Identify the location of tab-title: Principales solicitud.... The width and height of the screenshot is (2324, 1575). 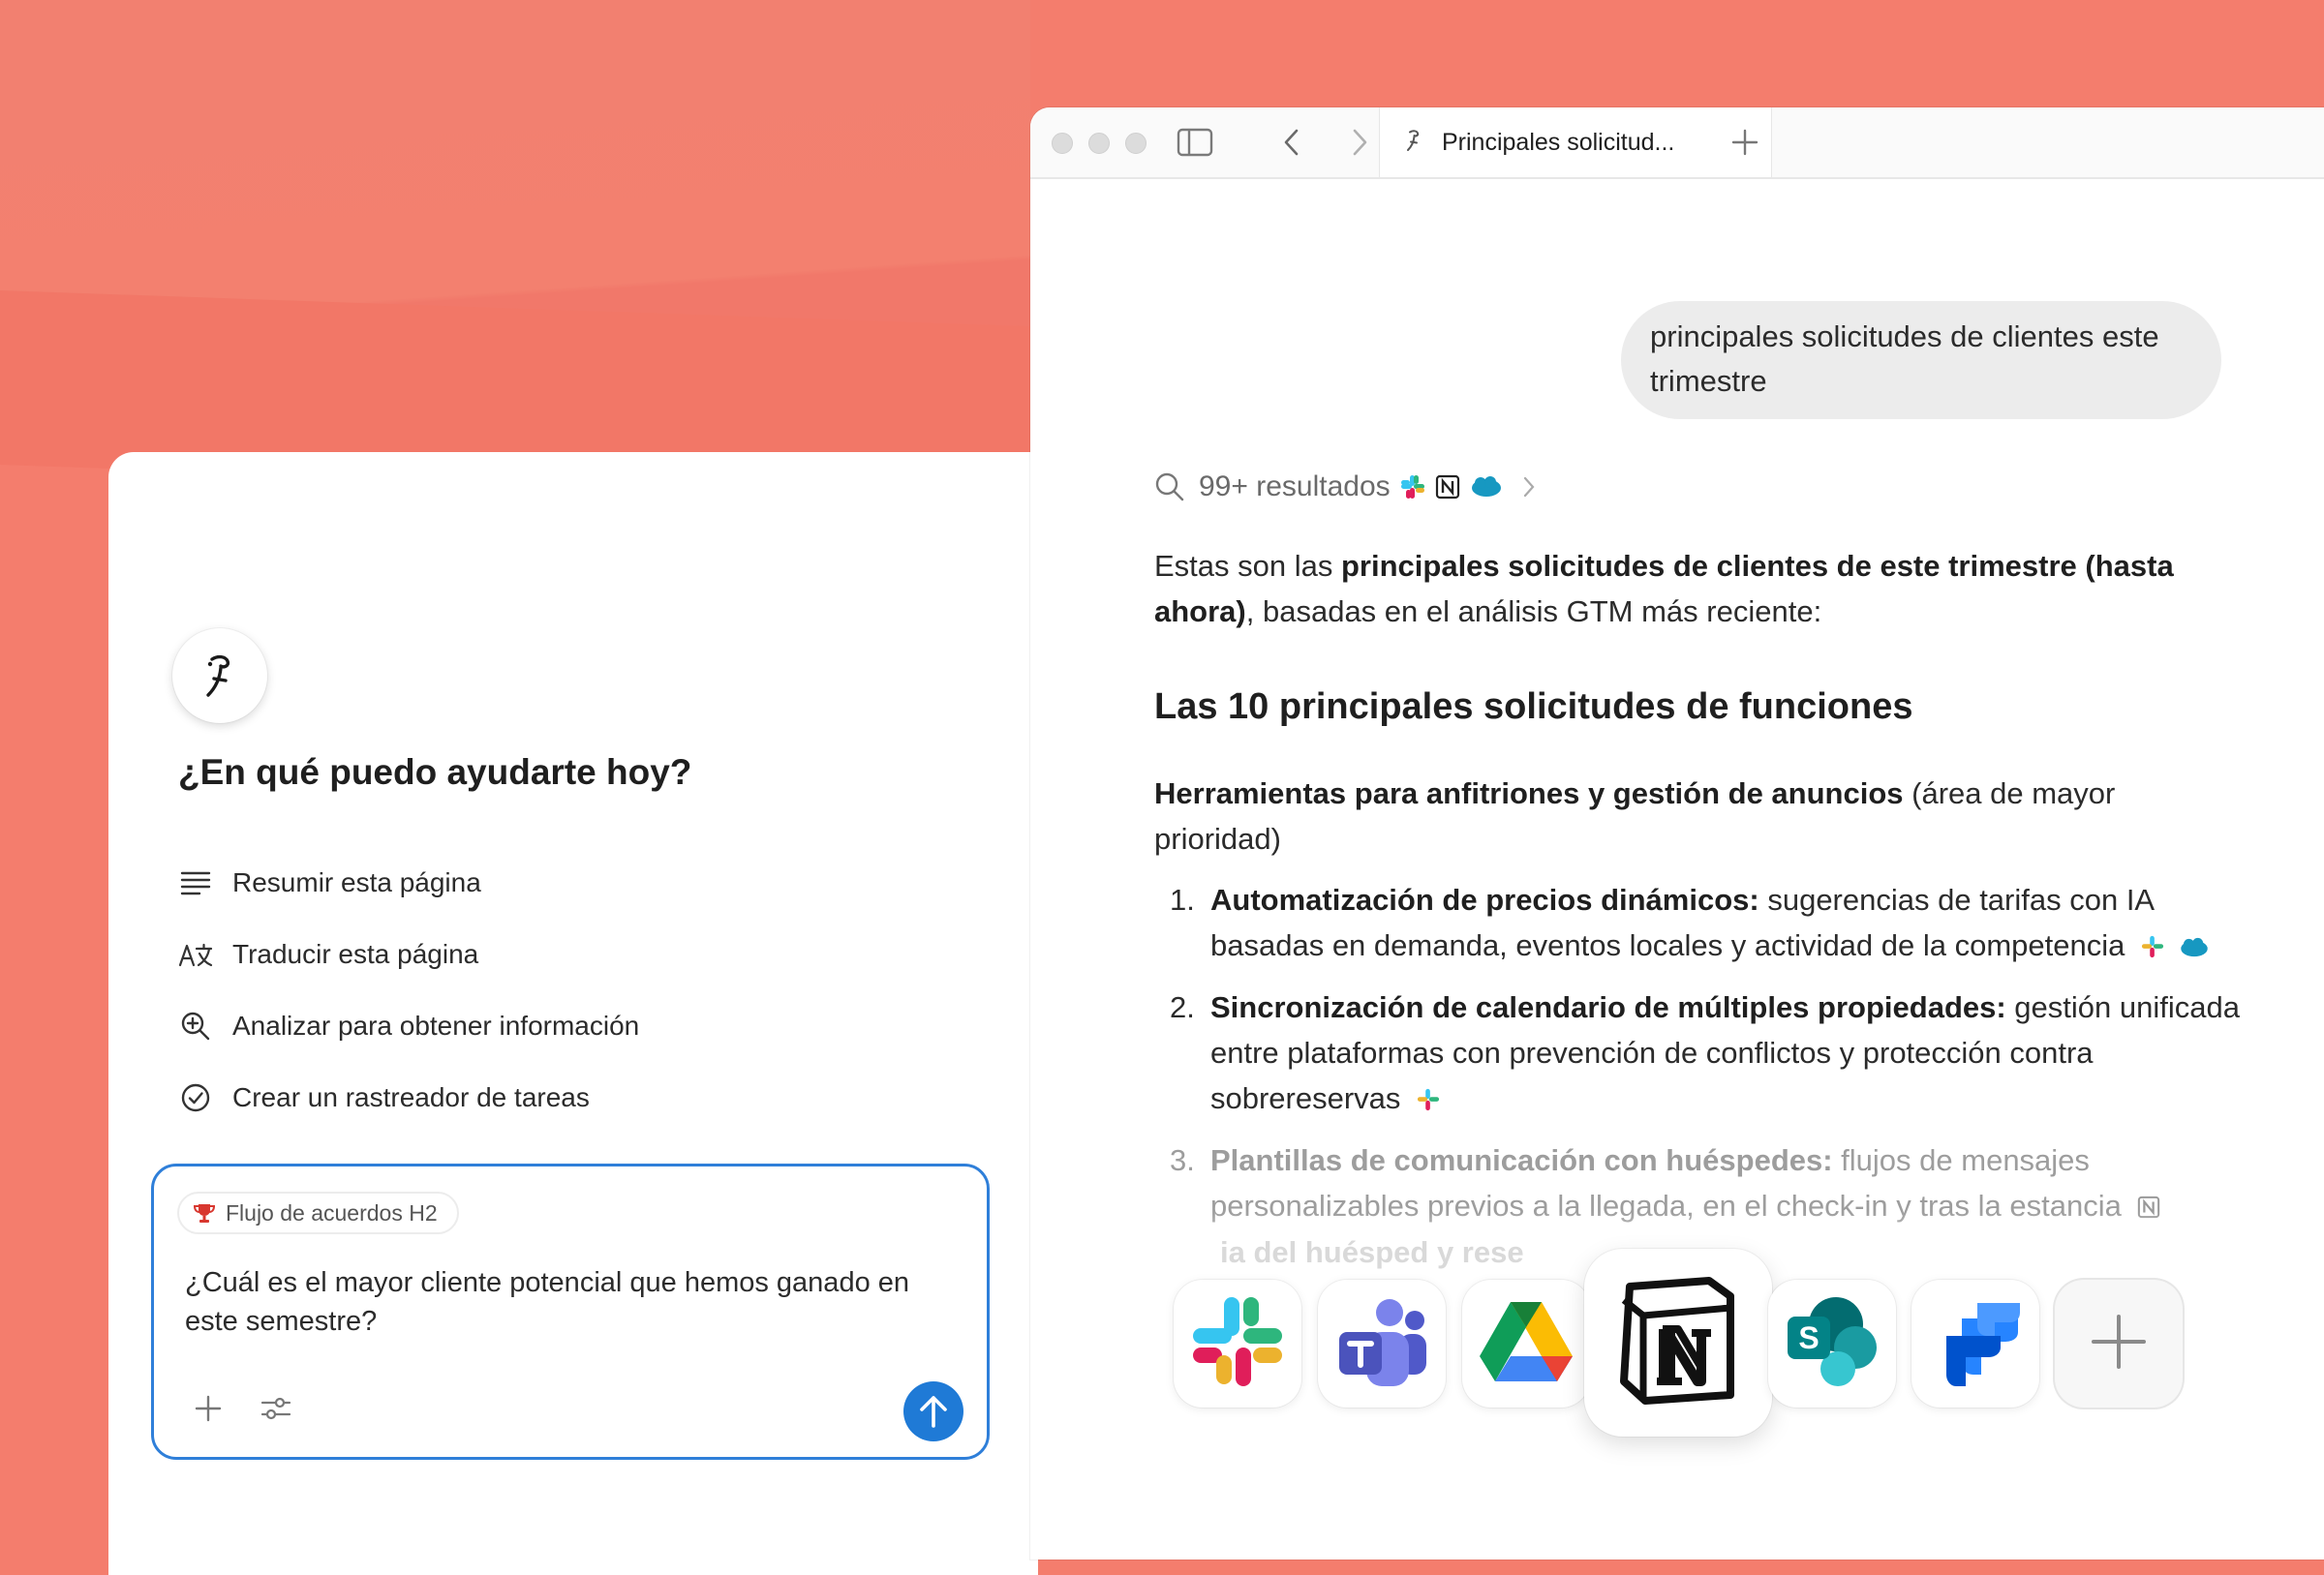
(1558, 142).